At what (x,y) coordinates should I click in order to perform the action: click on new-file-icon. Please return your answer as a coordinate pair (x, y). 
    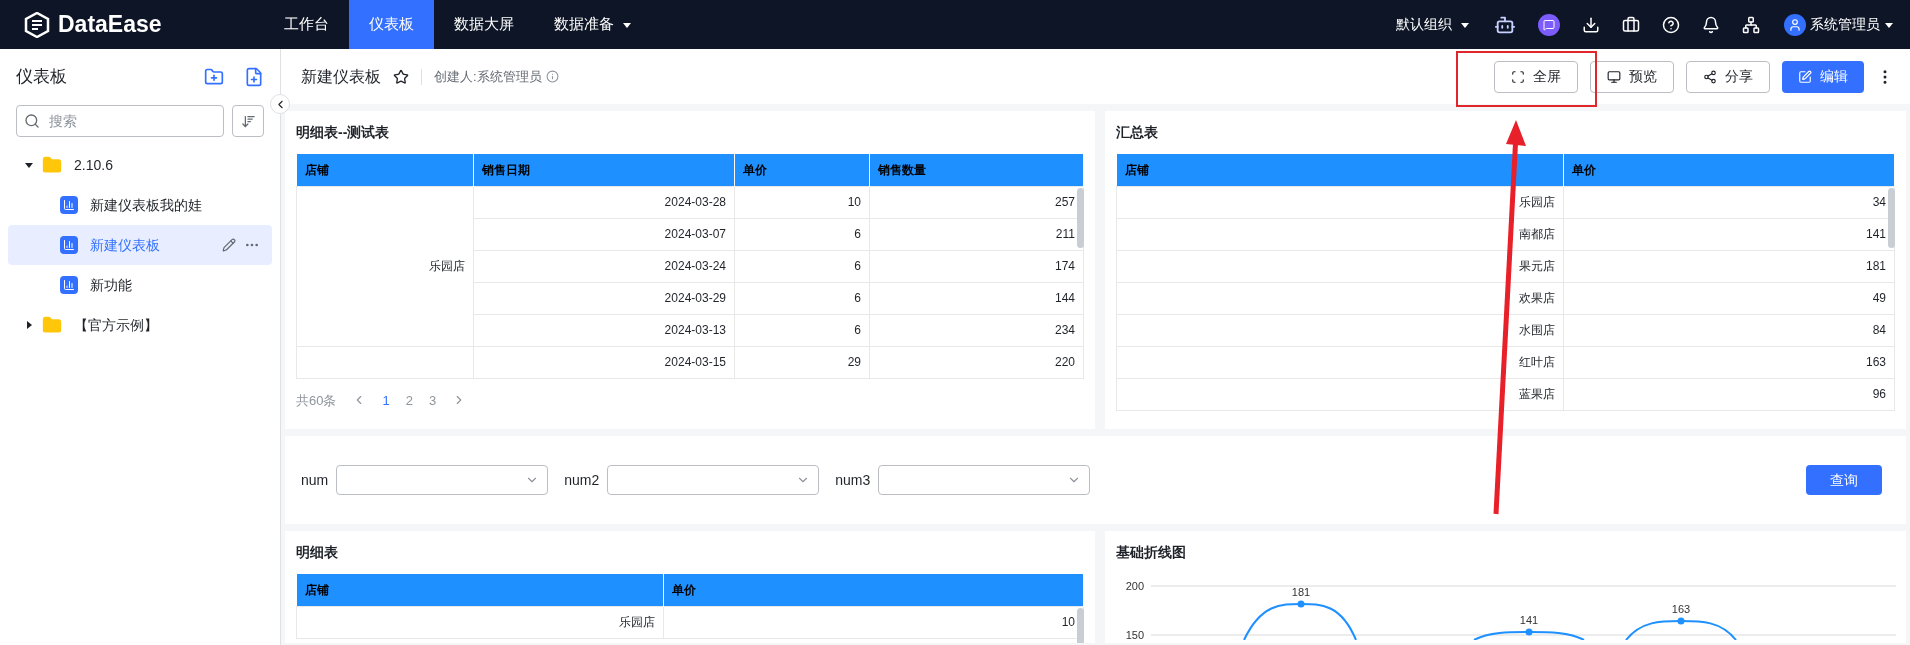
    Looking at the image, I should click on (254, 77).